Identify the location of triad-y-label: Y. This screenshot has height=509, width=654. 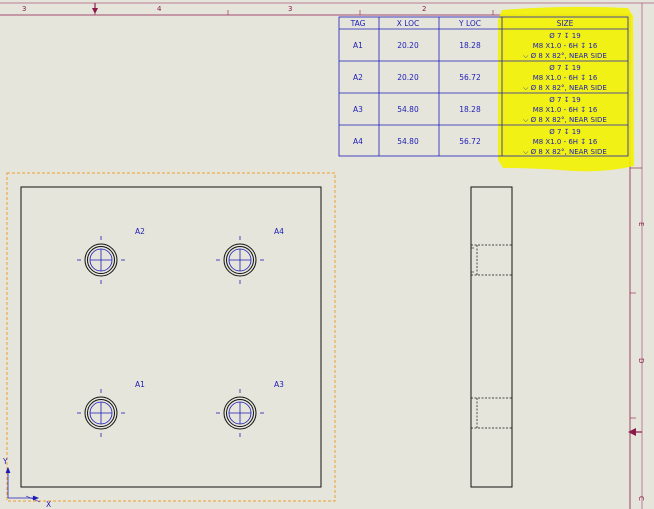
(5, 461).